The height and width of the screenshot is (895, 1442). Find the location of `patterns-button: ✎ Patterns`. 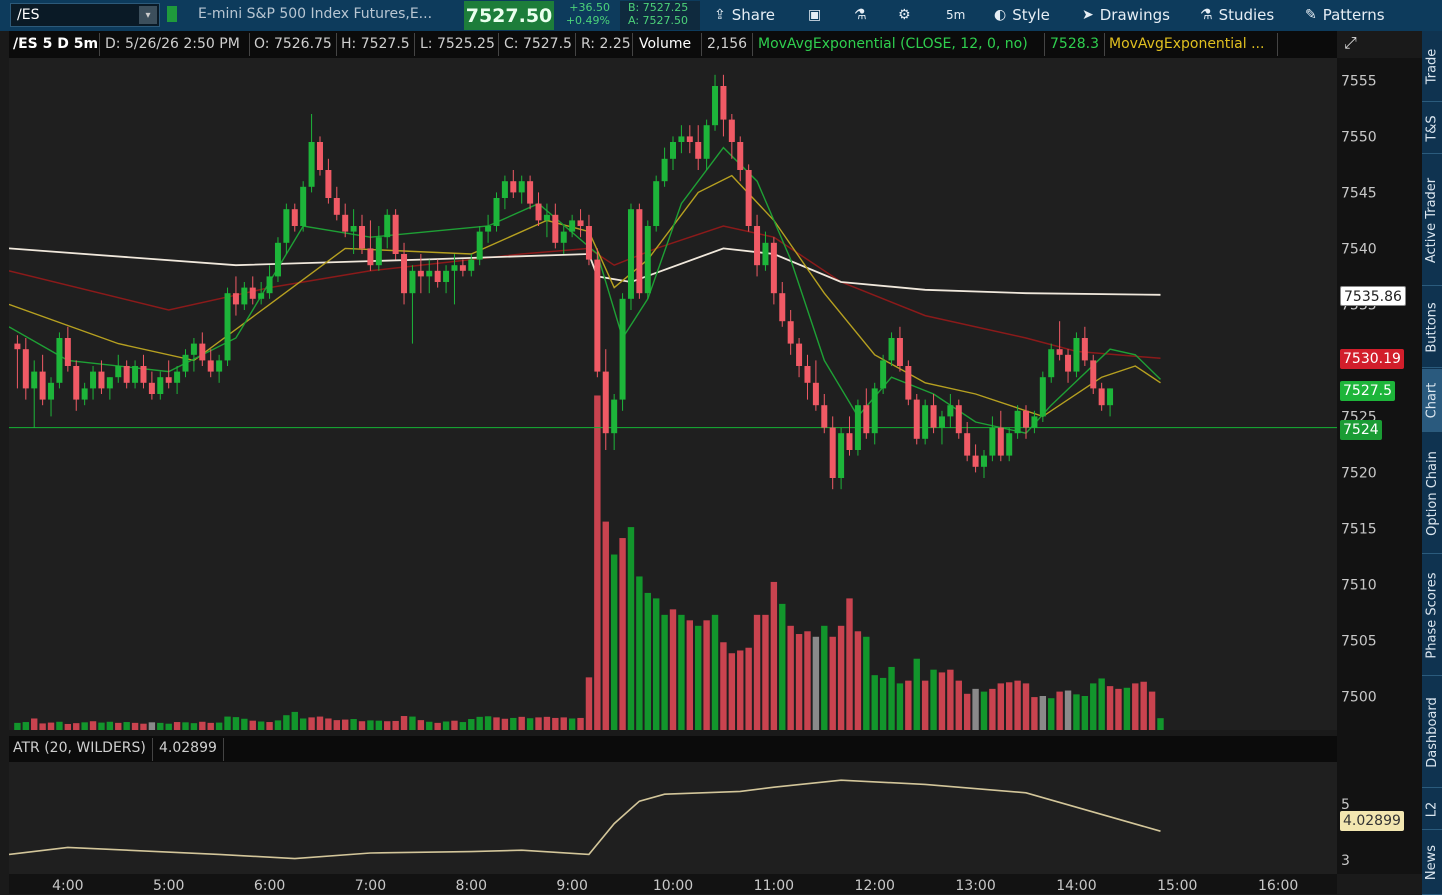

patterns-button: ✎ Patterns is located at coordinates (1345, 15).